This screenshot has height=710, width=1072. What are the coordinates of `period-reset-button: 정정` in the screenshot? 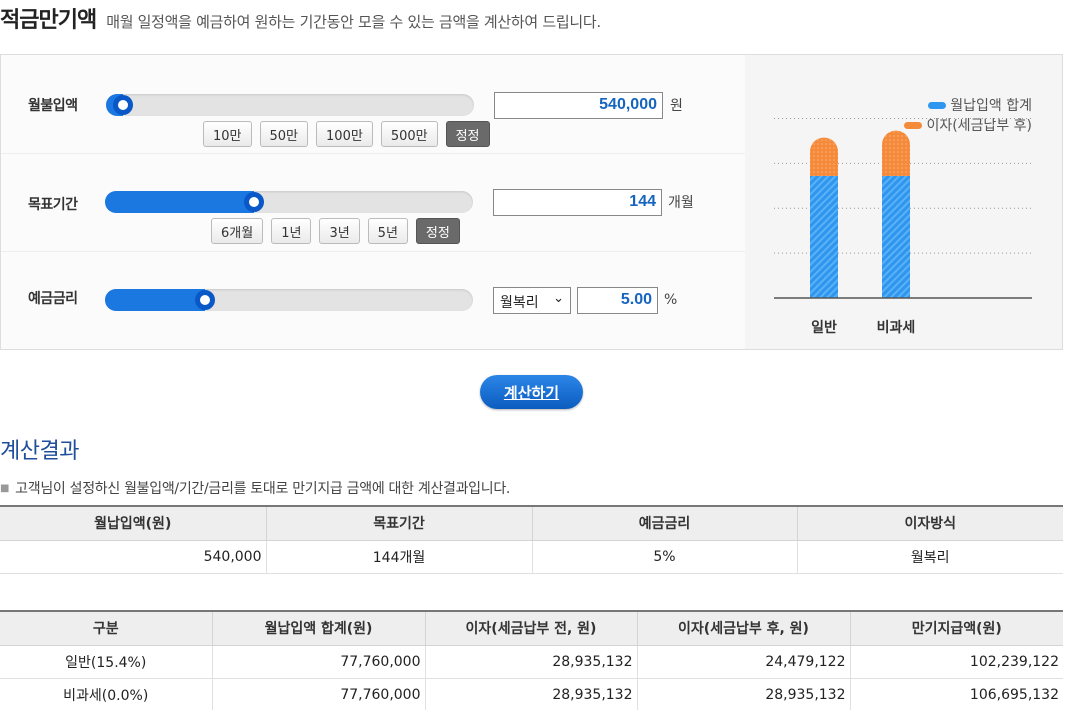 It's located at (437, 231).